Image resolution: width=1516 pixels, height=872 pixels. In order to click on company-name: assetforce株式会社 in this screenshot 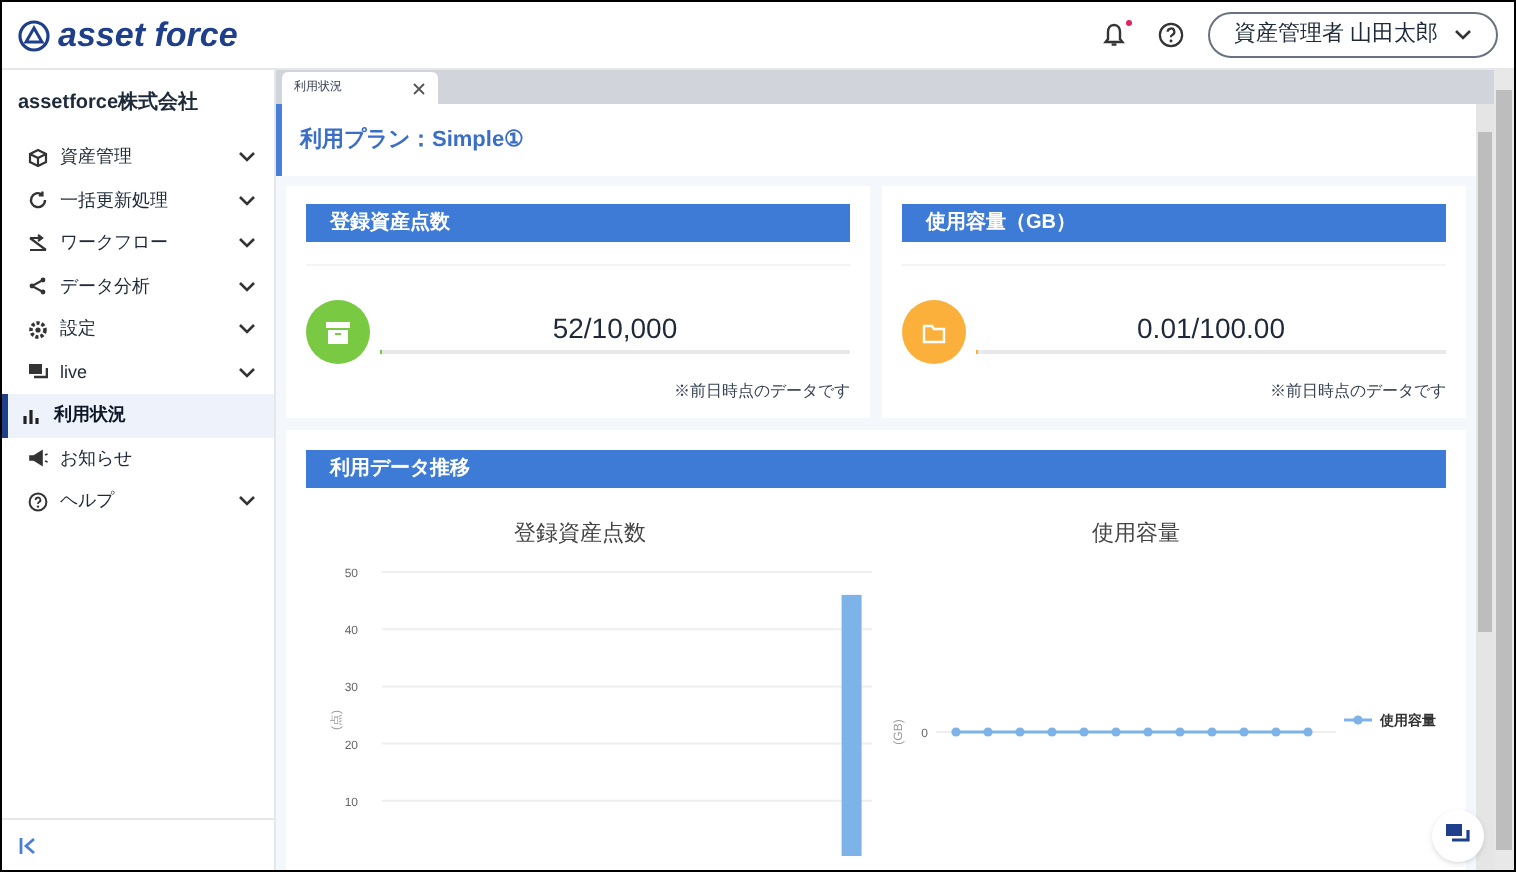, I will do `click(108, 103)`.